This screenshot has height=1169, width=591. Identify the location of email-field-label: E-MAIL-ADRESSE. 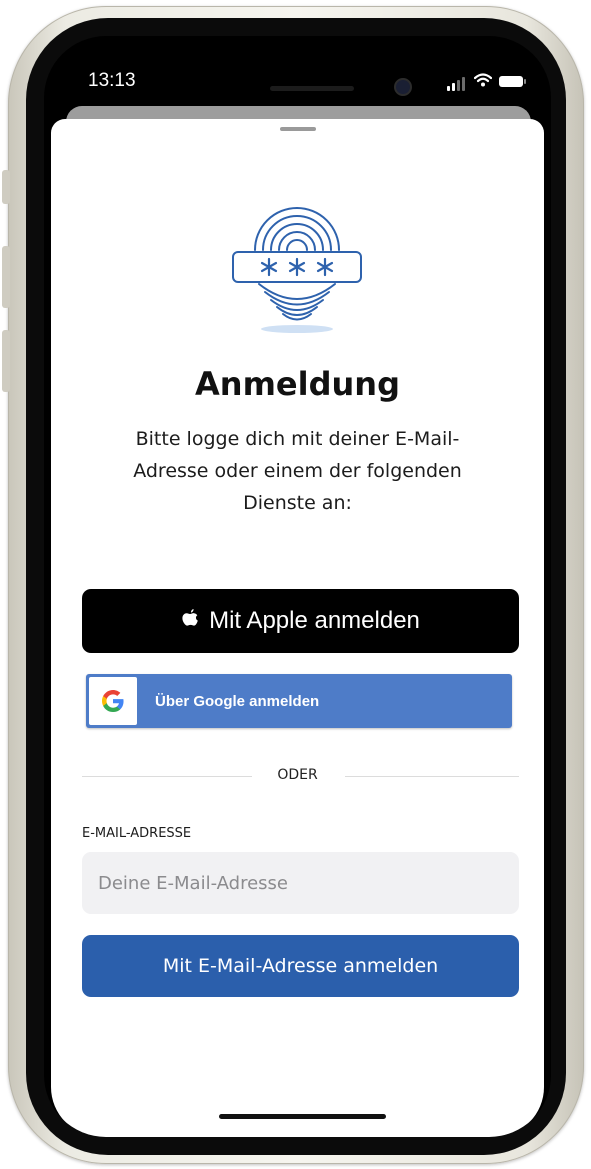
(137, 833).